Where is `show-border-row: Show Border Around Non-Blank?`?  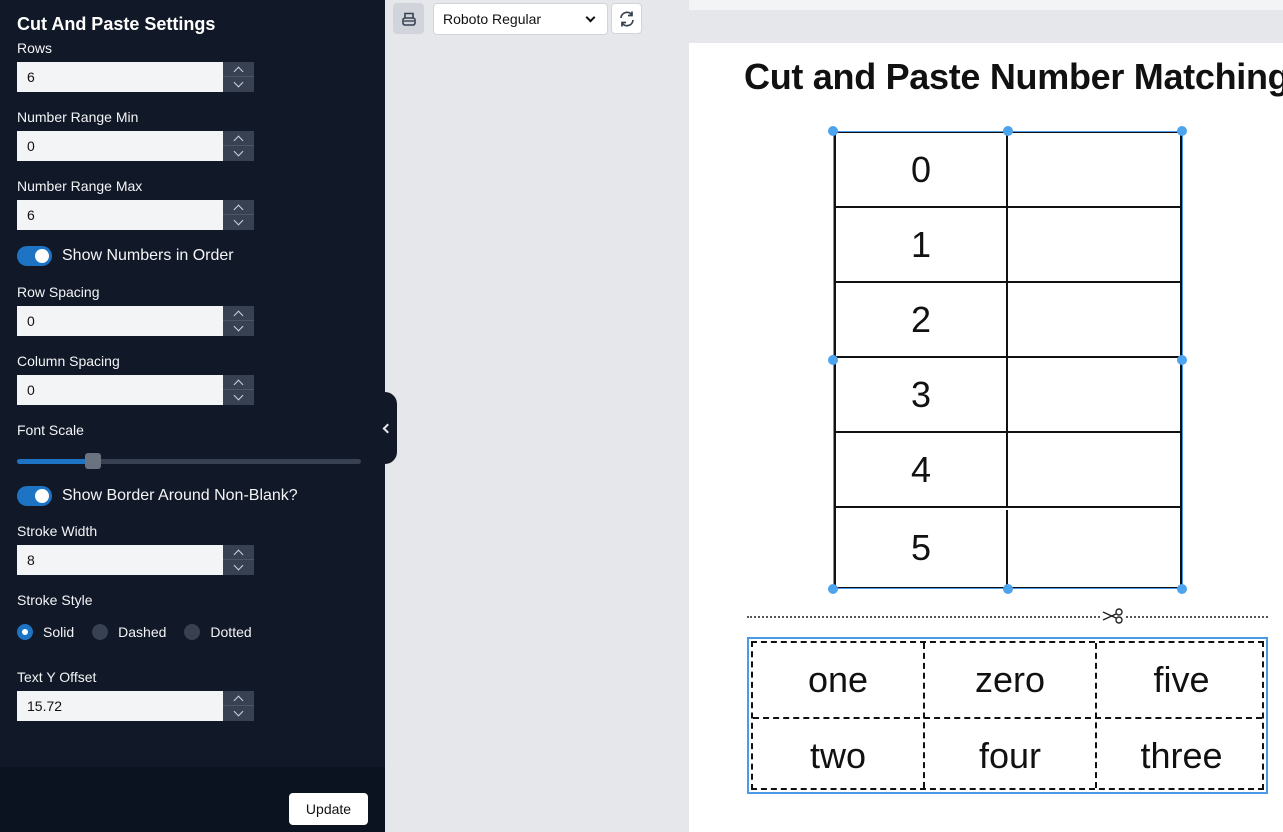
show-border-row: Show Border Around Non-Blank? is located at coordinates (157, 496).